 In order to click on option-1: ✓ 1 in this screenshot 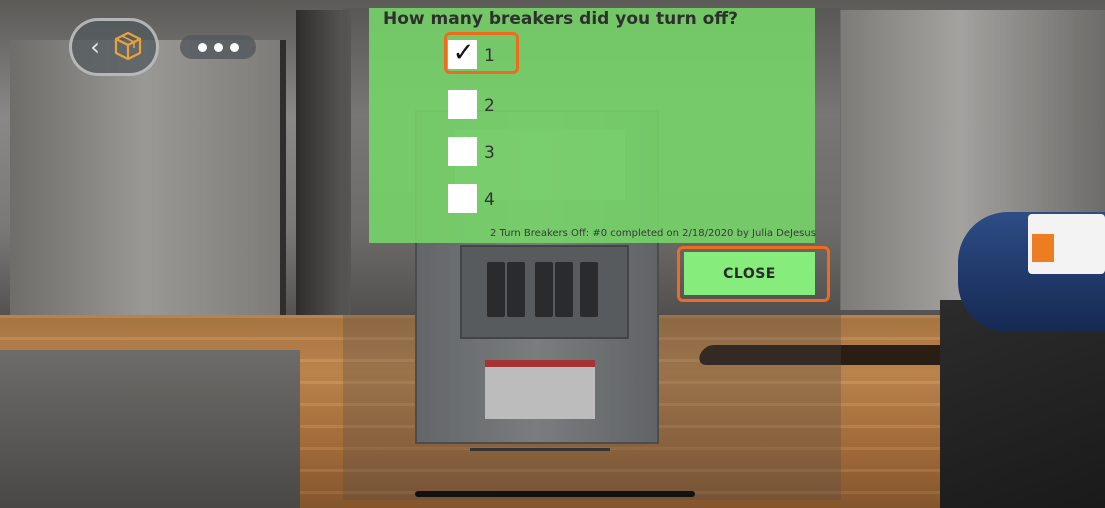, I will do `click(503, 54)`.